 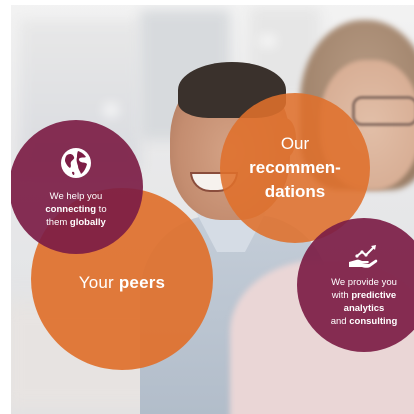 I want to click on frame-border-left, so click(x=5, y=207).